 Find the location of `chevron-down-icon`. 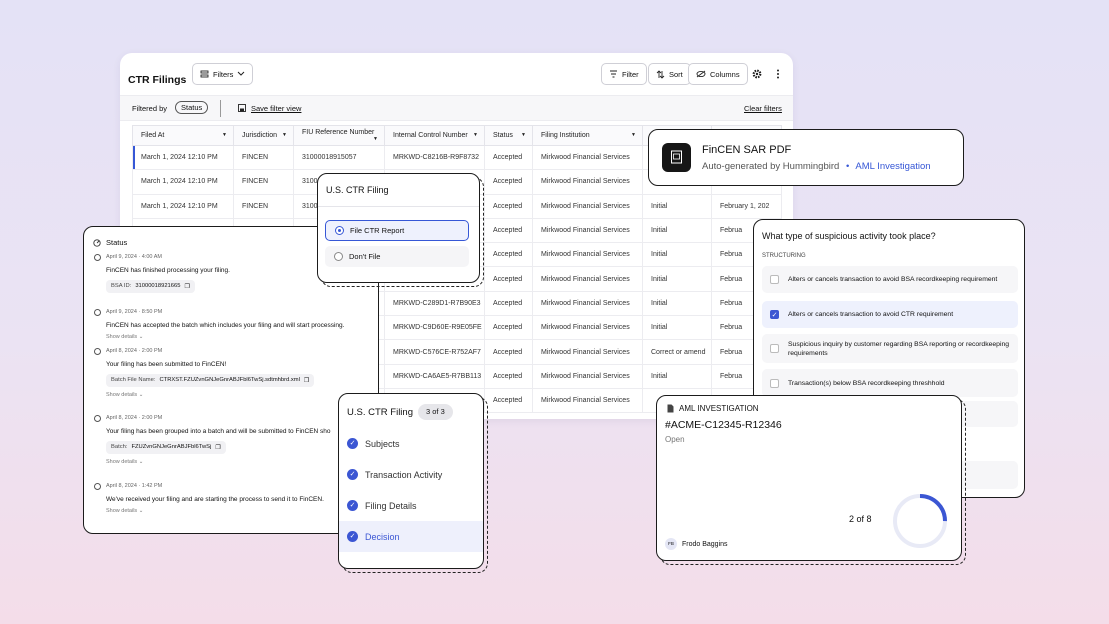

chevron-down-icon is located at coordinates (241, 74).